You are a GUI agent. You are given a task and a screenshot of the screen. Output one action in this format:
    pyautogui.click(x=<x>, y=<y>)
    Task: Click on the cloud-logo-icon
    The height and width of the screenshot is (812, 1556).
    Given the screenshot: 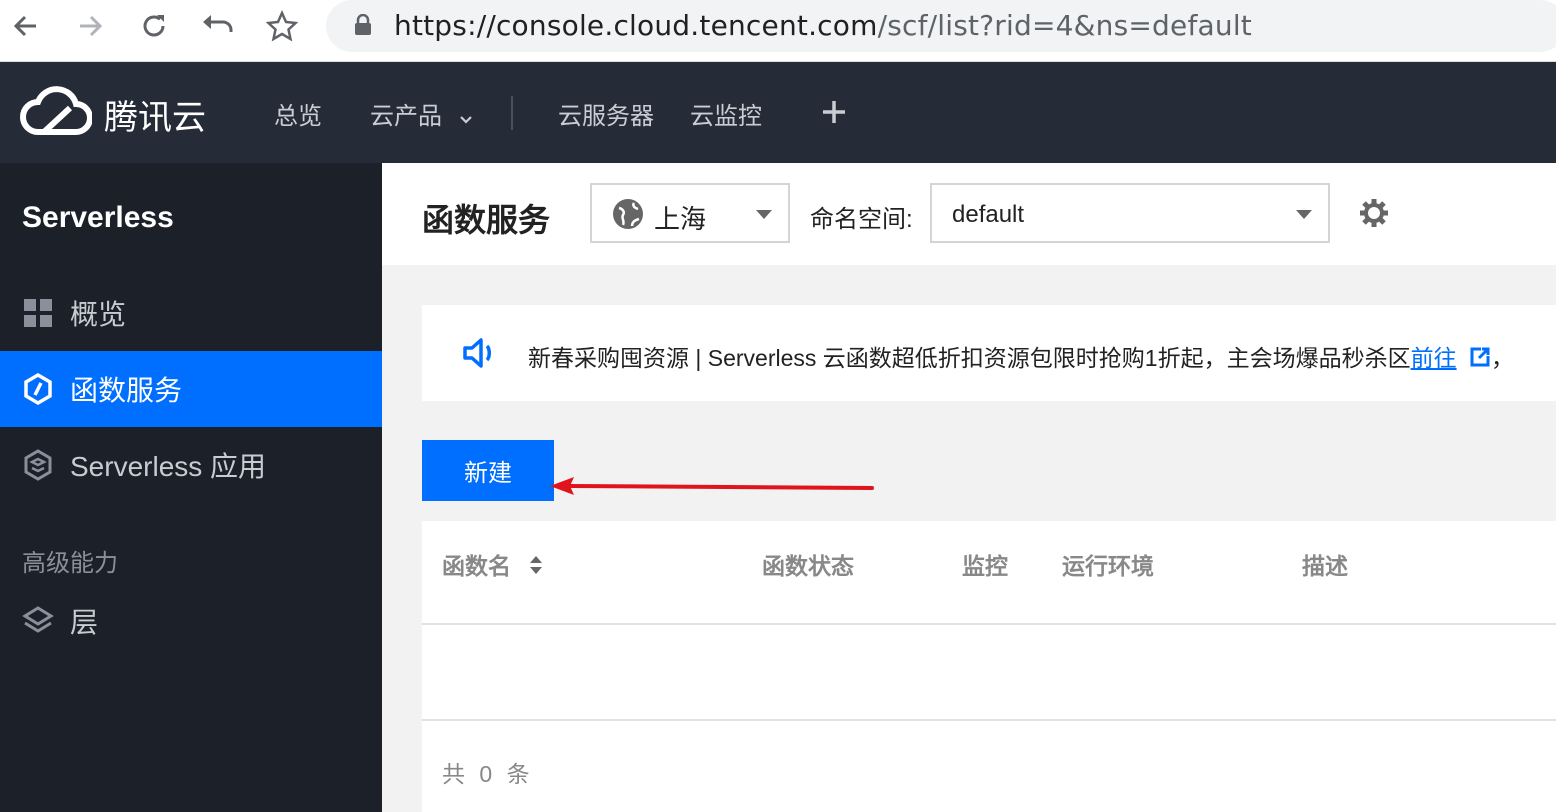 What is the action you would take?
    pyautogui.click(x=56, y=113)
    